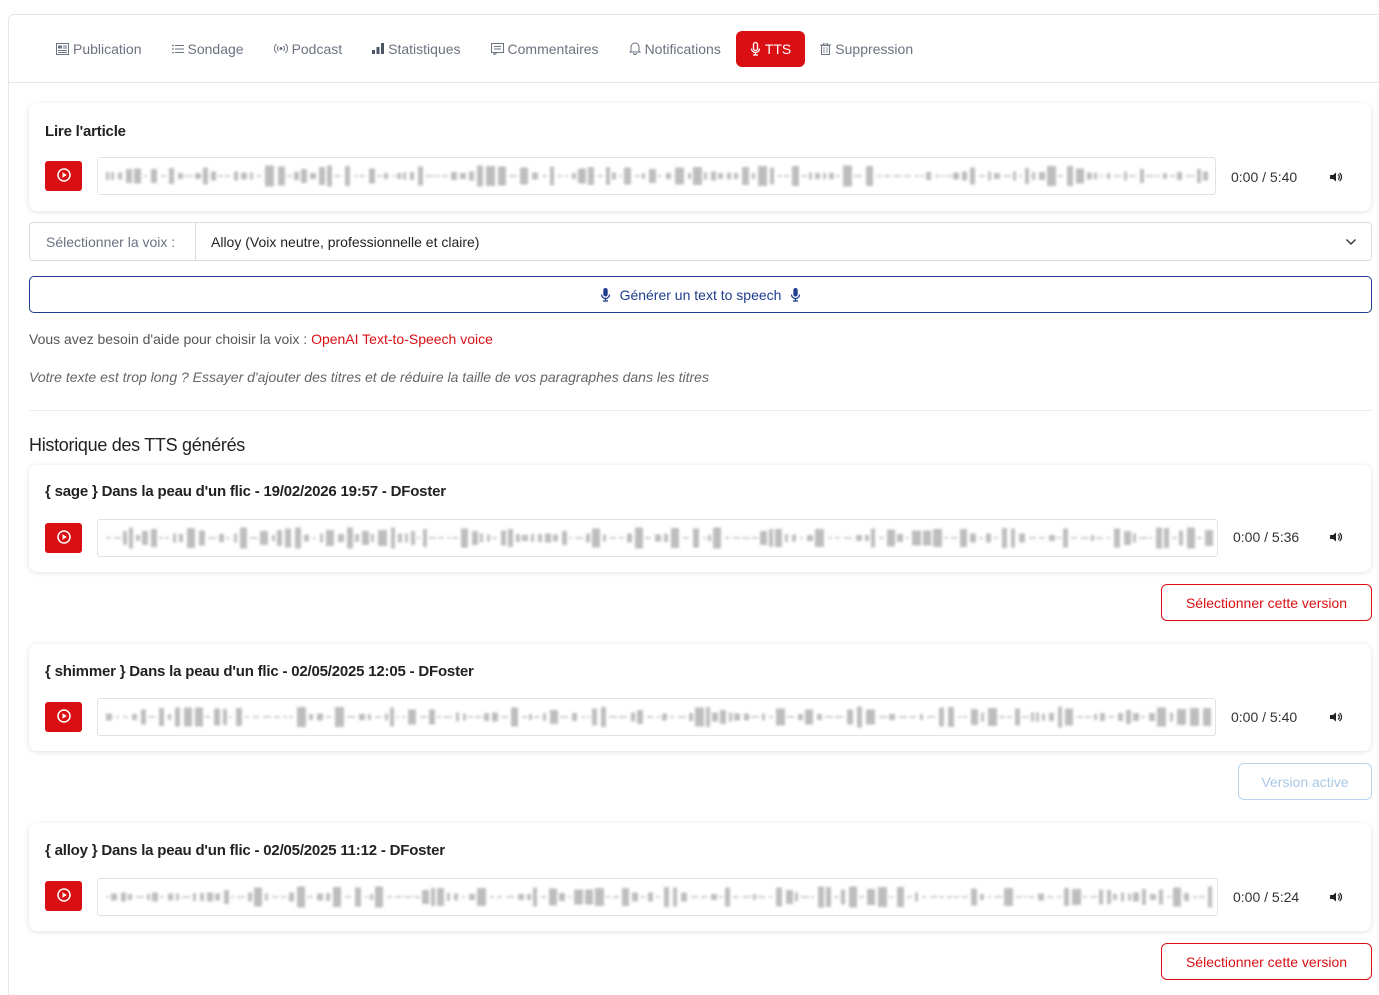 Image resolution: width=1379 pixels, height=995 pixels. What do you see at coordinates (866, 49) in the screenshot?
I see `tab-suppression: Suppression` at bounding box center [866, 49].